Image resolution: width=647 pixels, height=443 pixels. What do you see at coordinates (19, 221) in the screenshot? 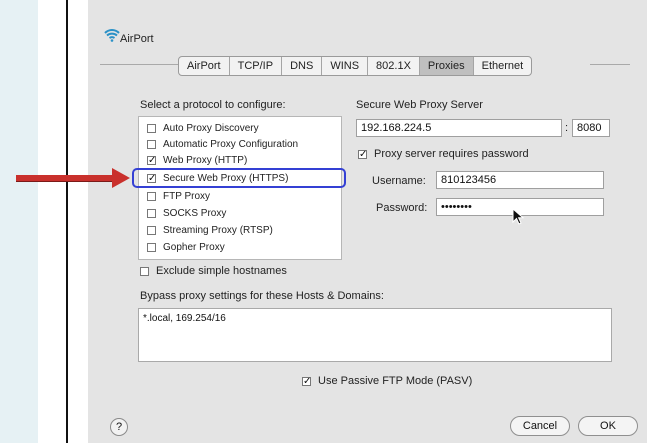
I see `left-pane` at bounding box center [19, 221].